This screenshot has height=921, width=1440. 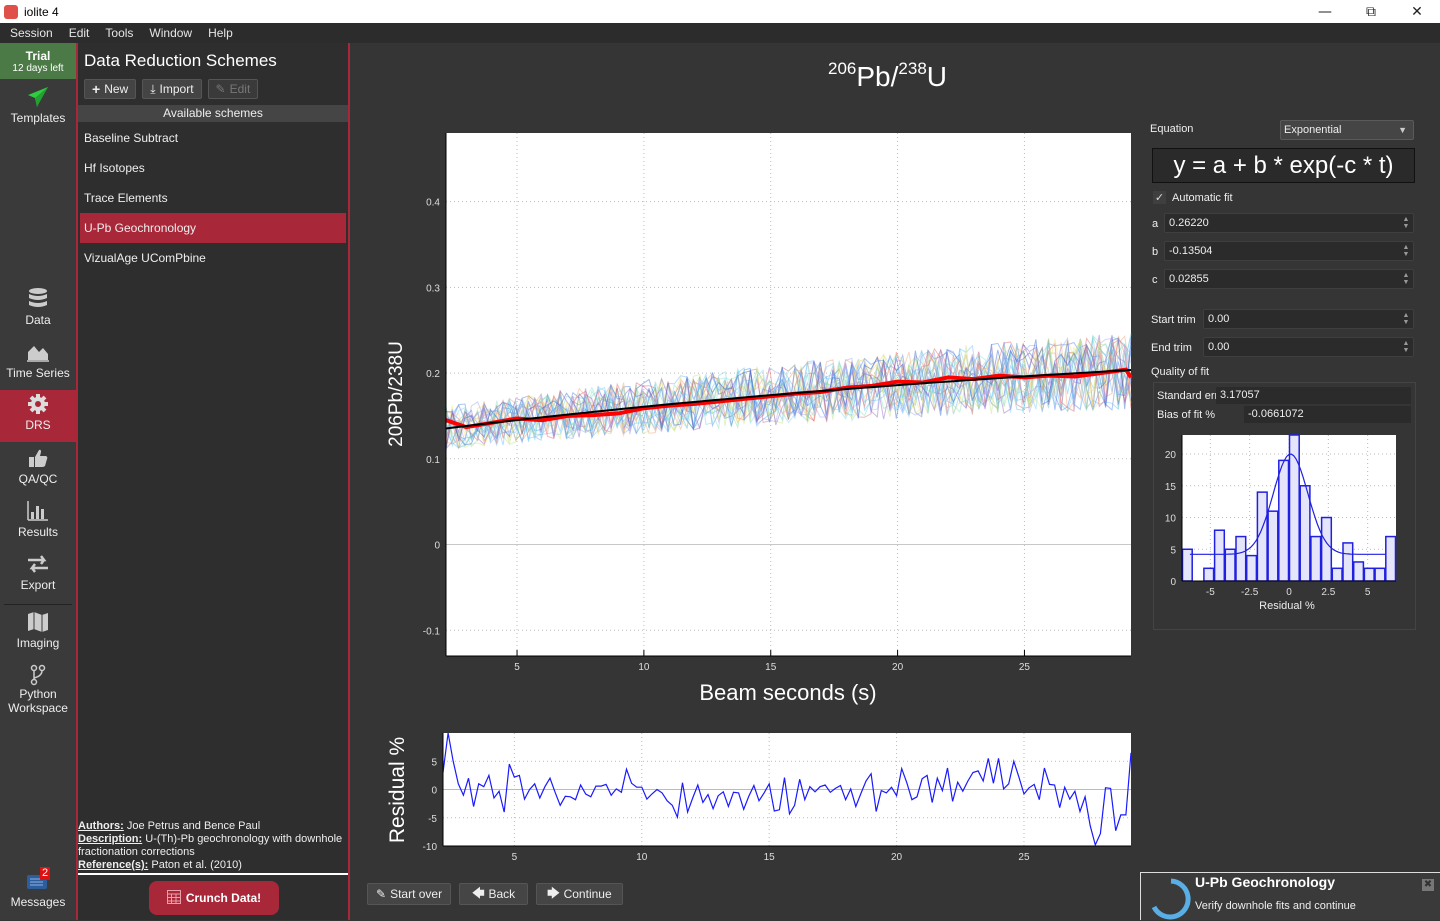 I want to click on menu-session: Session, so click(x=29, y=33).